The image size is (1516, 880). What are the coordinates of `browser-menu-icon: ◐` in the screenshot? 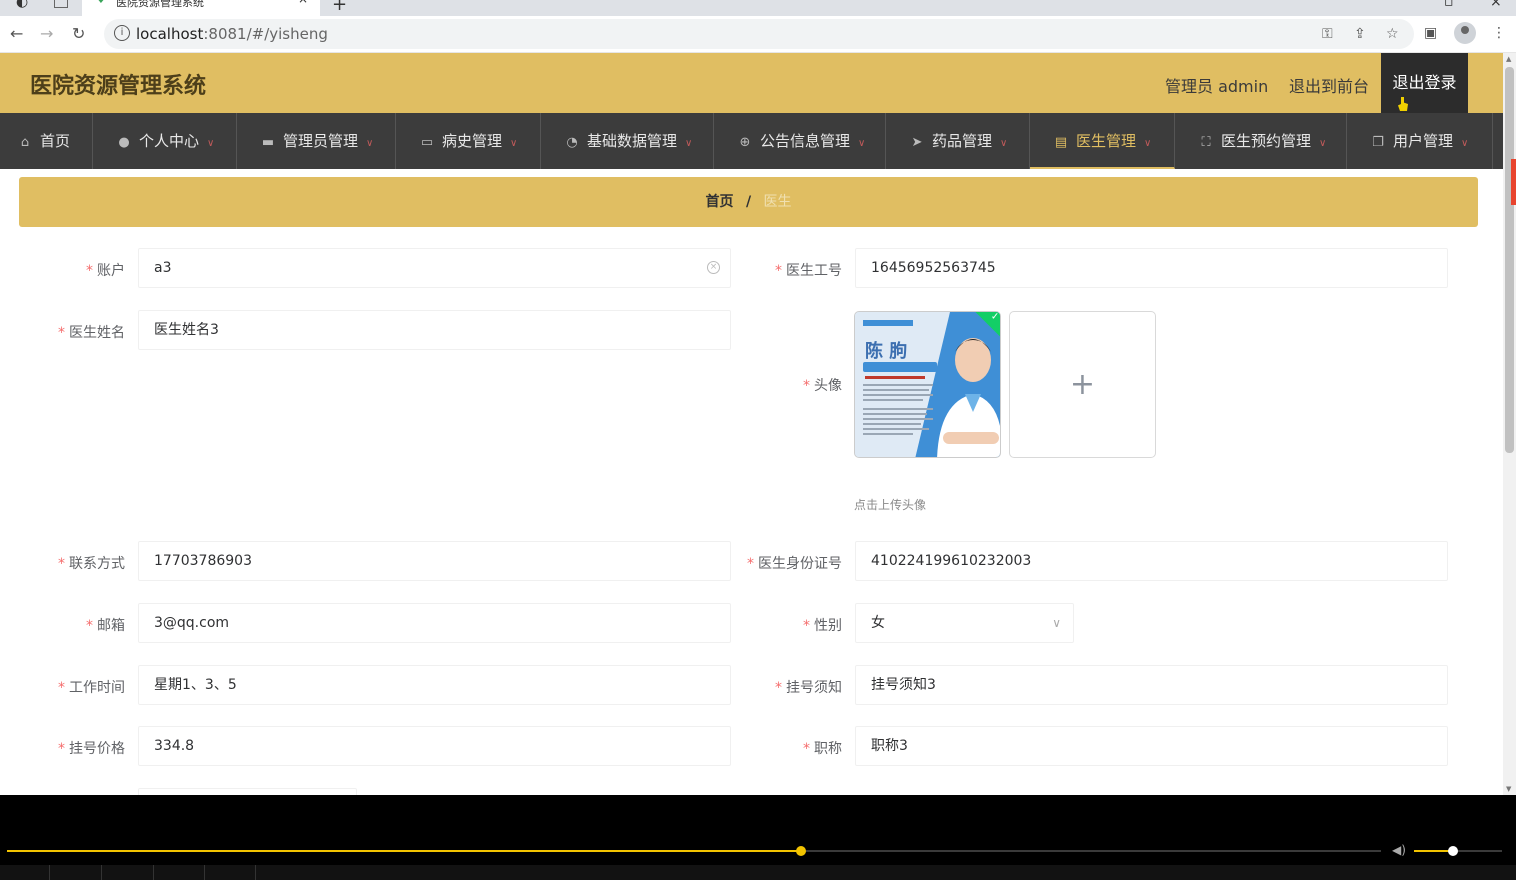 It's located at (22, 5).